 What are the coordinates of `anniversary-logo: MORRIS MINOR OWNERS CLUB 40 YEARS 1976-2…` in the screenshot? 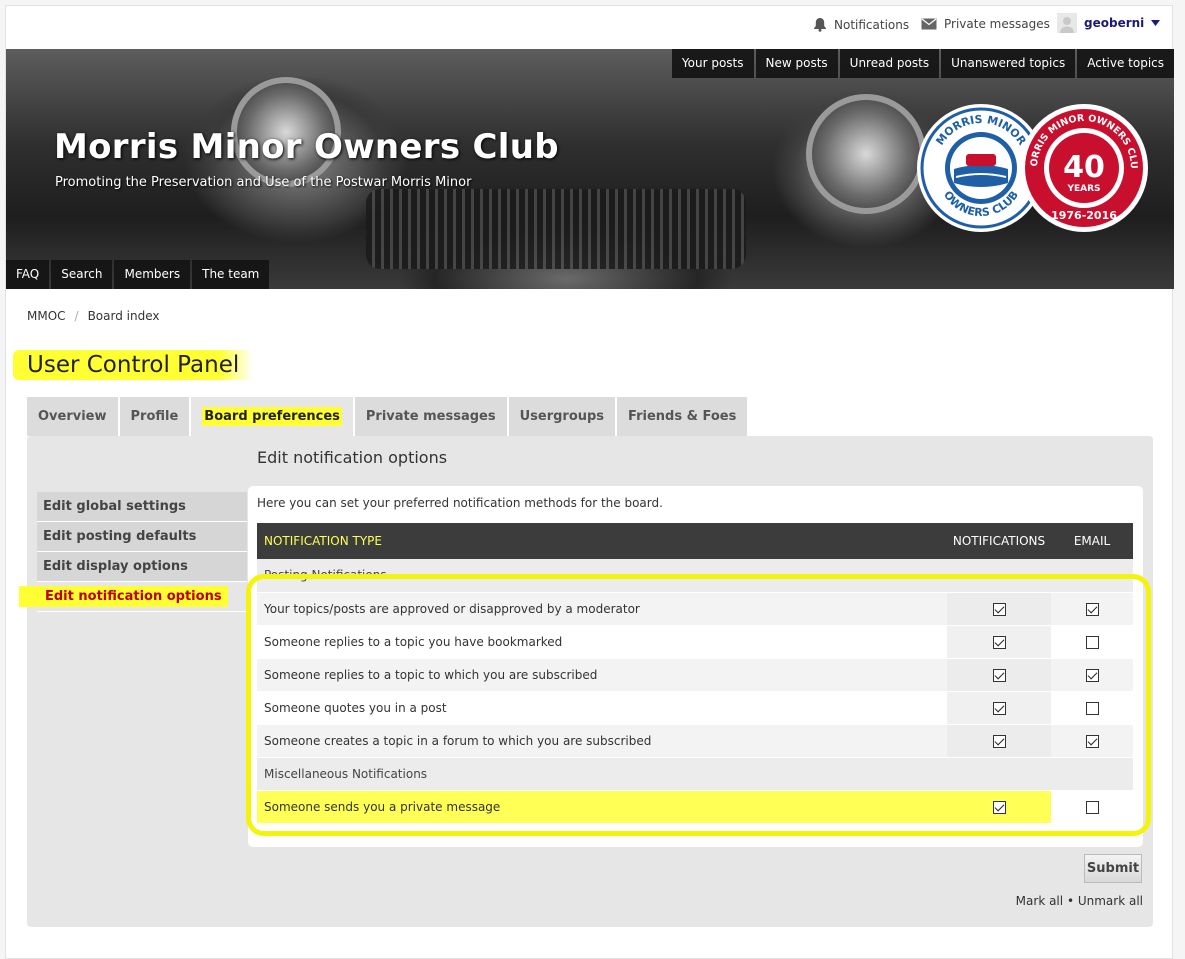 It's located at (1084, 168).